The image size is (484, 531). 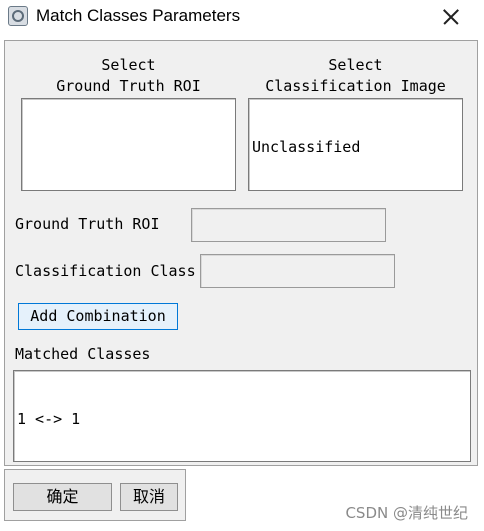 What do you see at coordinates (128, 86) in the screenshot?
I see `ground-truth-header-line2: Ground Truth ROI` at bounding box center [128, 86].